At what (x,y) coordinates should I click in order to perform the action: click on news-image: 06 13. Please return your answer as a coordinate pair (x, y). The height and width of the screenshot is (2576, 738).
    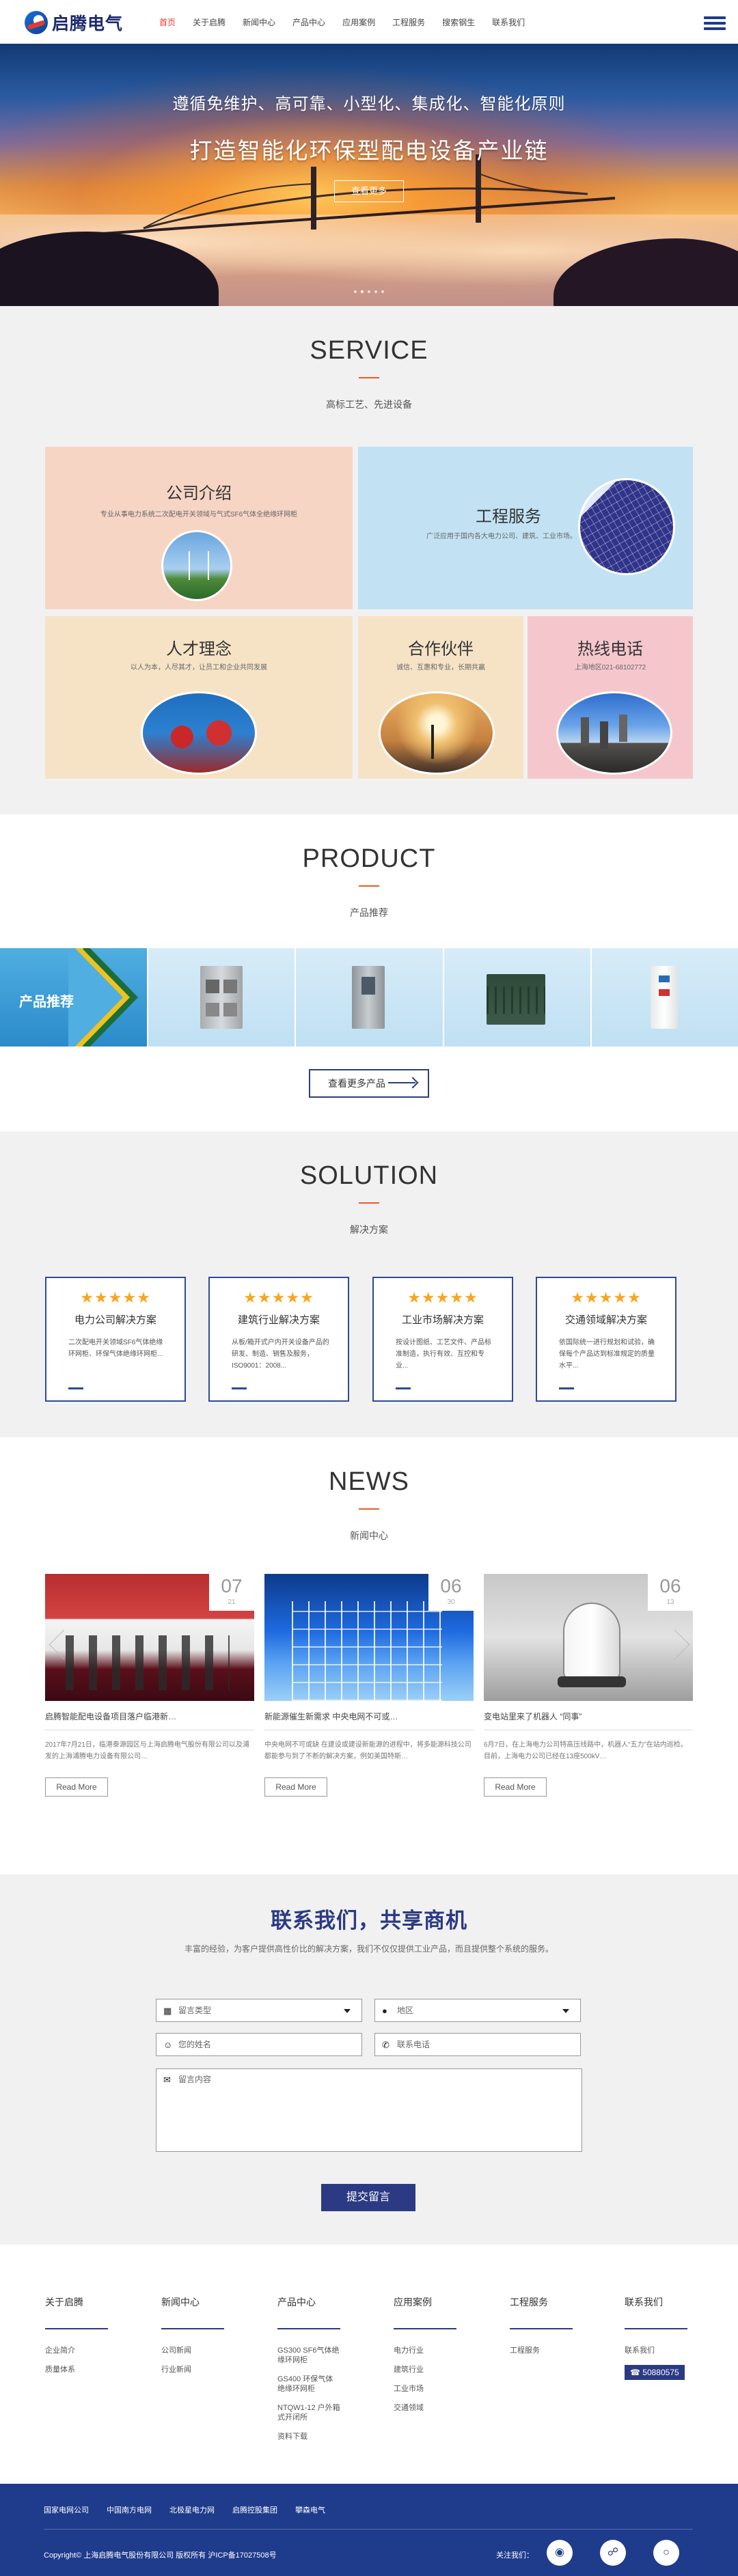
    Looking at the image, I should click on (588, 1638).